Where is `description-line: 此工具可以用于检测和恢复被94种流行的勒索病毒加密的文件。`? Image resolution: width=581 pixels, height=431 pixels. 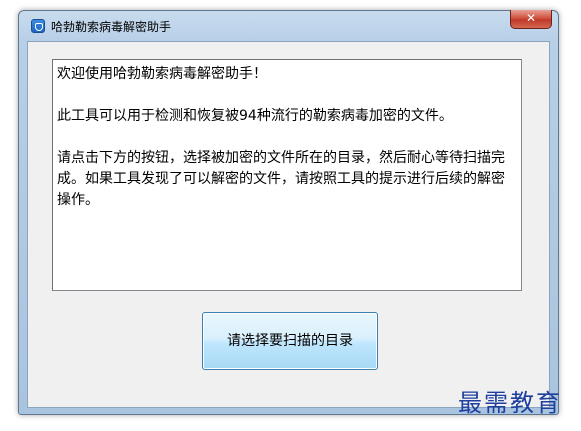 description-line: 此工具可以用于检测和恢复被94种流行的勒索病毒加密的文件。 is located at coordinates (255, 116).